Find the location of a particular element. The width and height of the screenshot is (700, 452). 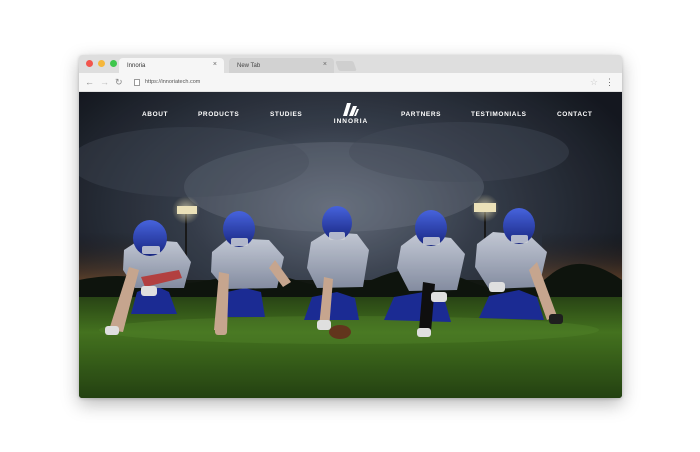

page-icon is located at coordinates (137, 82).